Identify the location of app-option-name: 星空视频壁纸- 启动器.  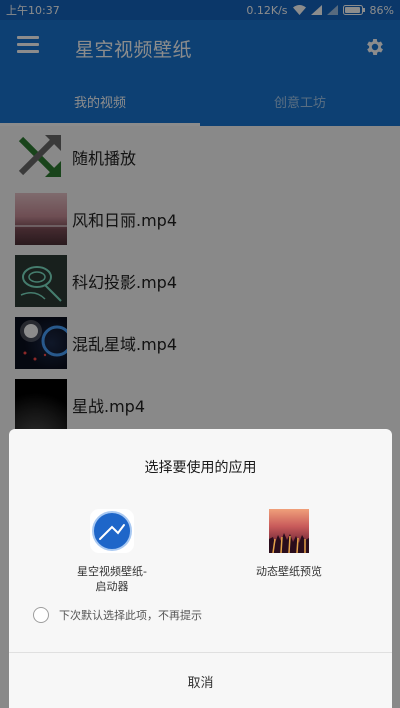
(112, 579).